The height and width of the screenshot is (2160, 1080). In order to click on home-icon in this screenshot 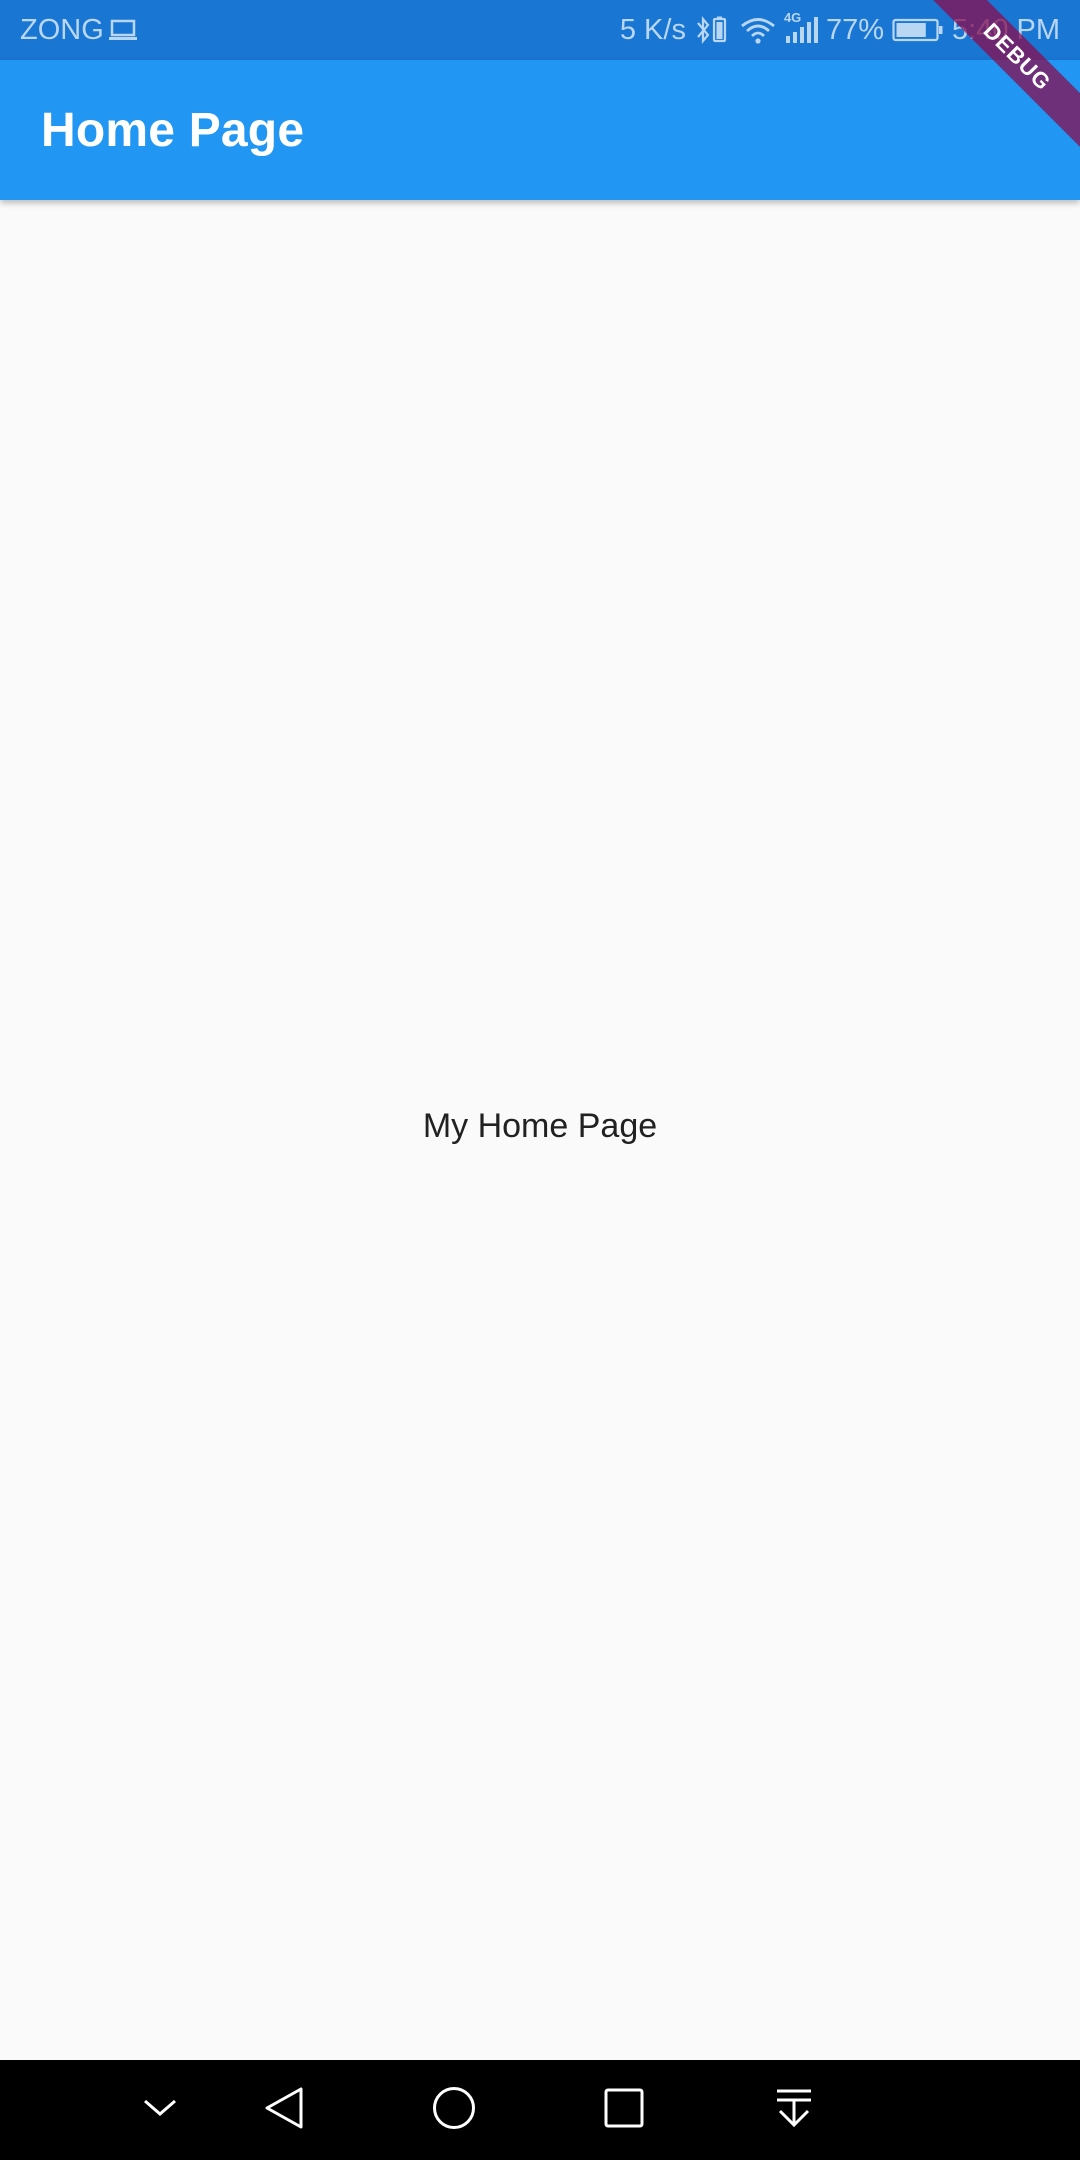, I will do `click(454, 2110)`.